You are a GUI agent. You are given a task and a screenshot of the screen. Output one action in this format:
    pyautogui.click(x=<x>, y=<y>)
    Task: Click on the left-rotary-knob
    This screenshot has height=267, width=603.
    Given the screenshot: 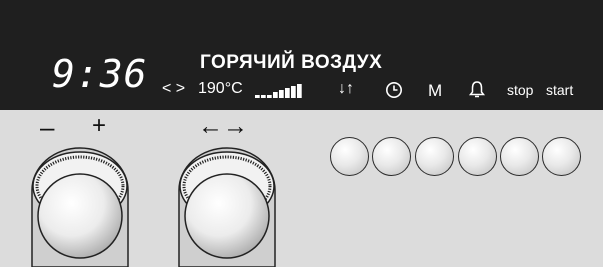 What is the action you would take?
    pyautogui.click(x=80, y=203)
    